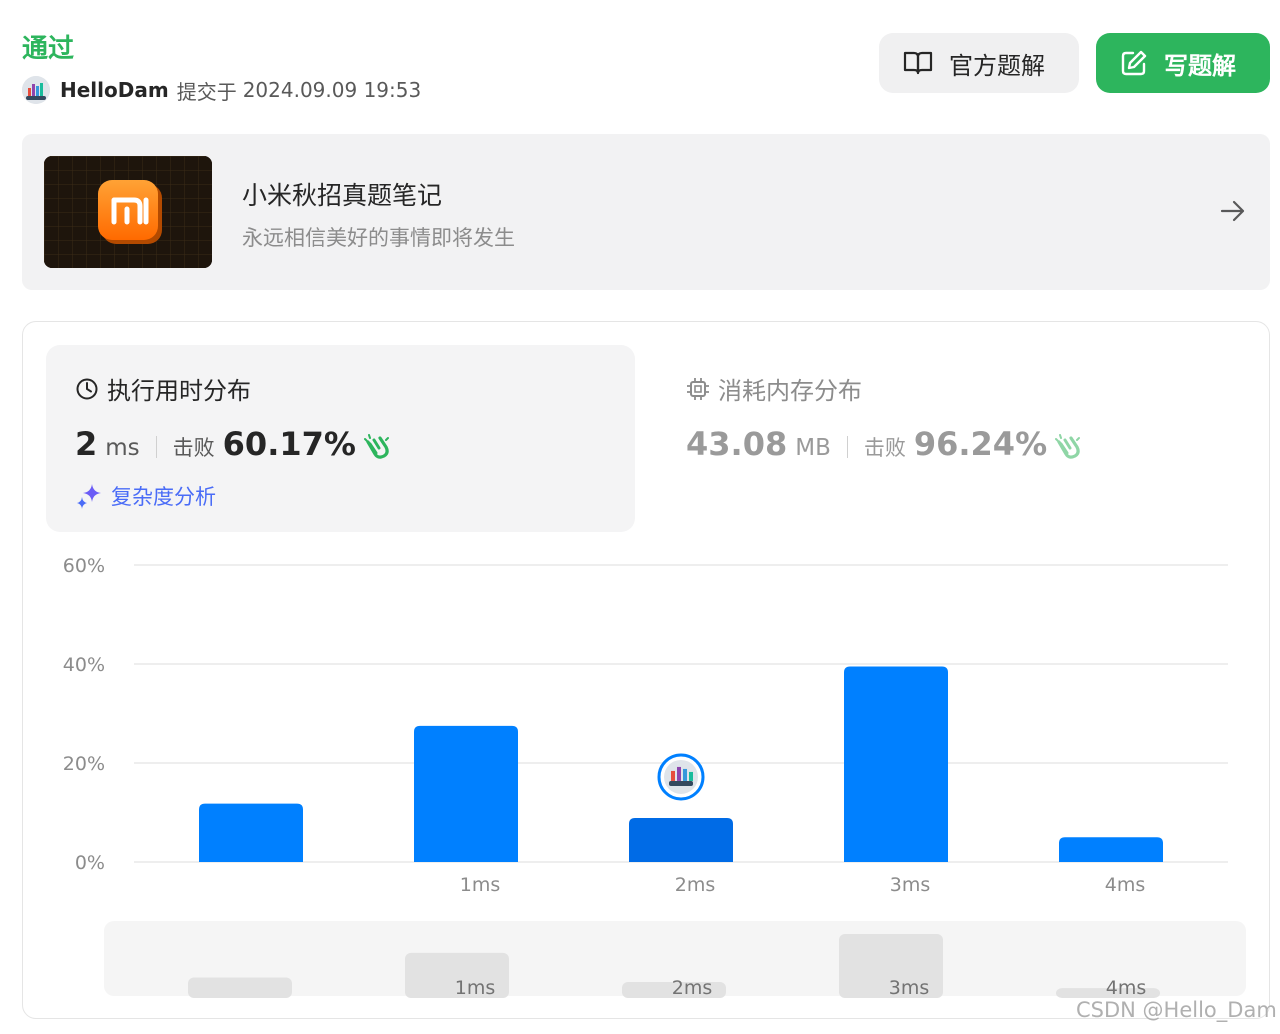 The image size is (1280, 1034). Describe the element at coordinates (1126, 988) in the screenshot. I see `overview-label: 4ms` at that location.